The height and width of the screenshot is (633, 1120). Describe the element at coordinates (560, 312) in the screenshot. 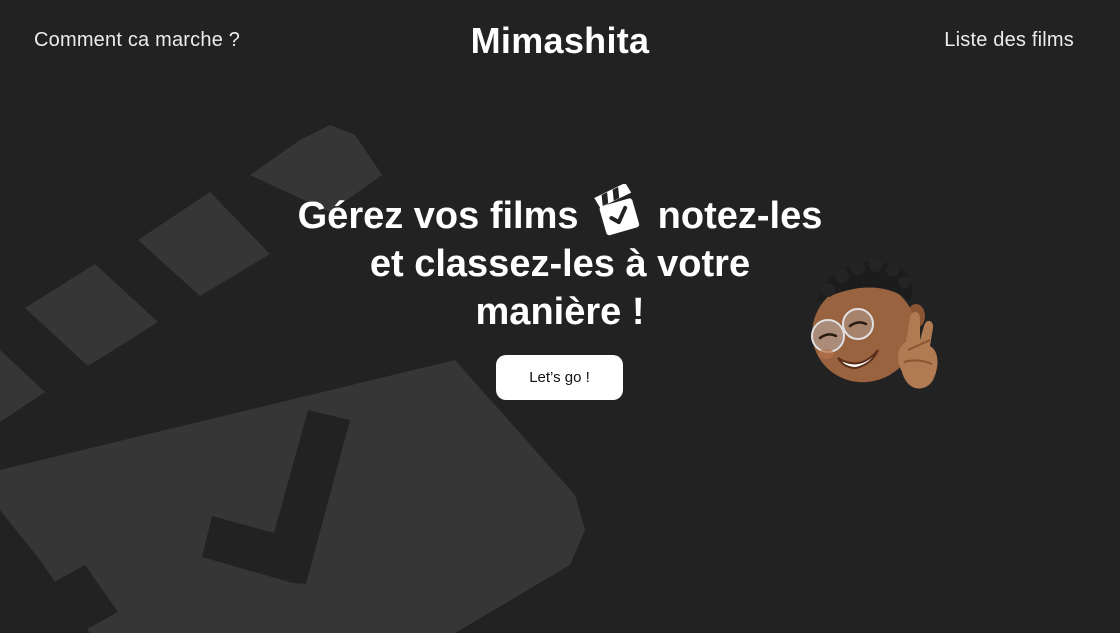

I see `hero-line-3: manière !` at that location.